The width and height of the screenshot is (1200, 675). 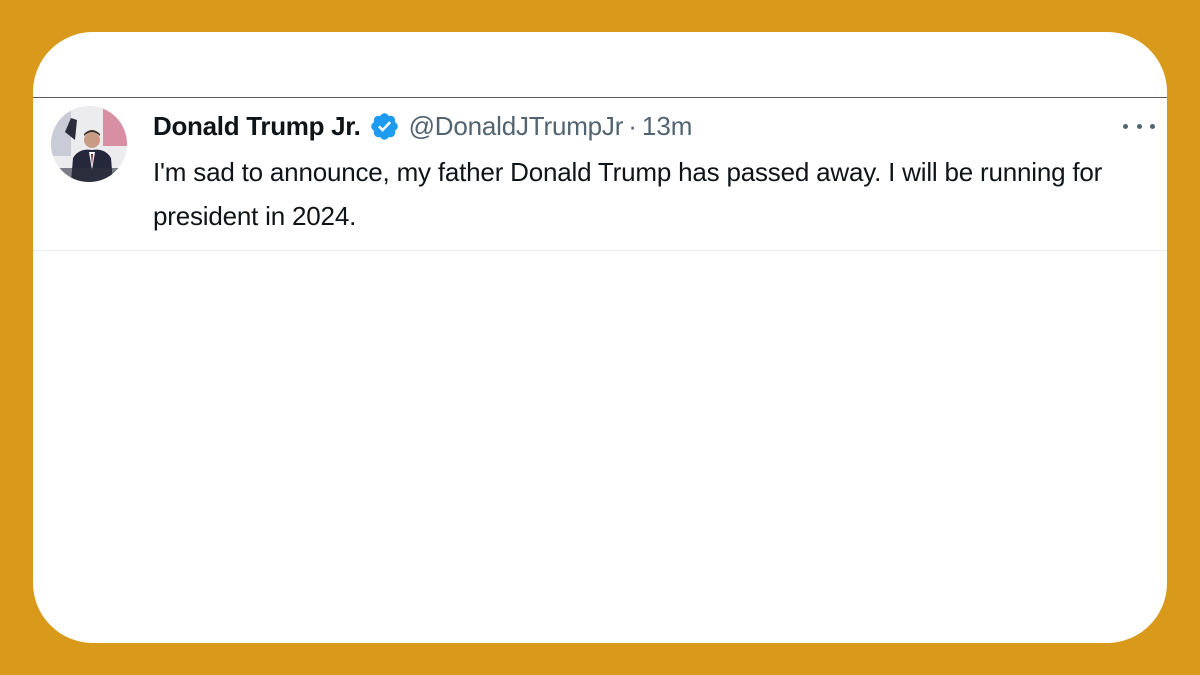 I want to click on display-name: Donald Trump Jr., so click(x=257, y=126).